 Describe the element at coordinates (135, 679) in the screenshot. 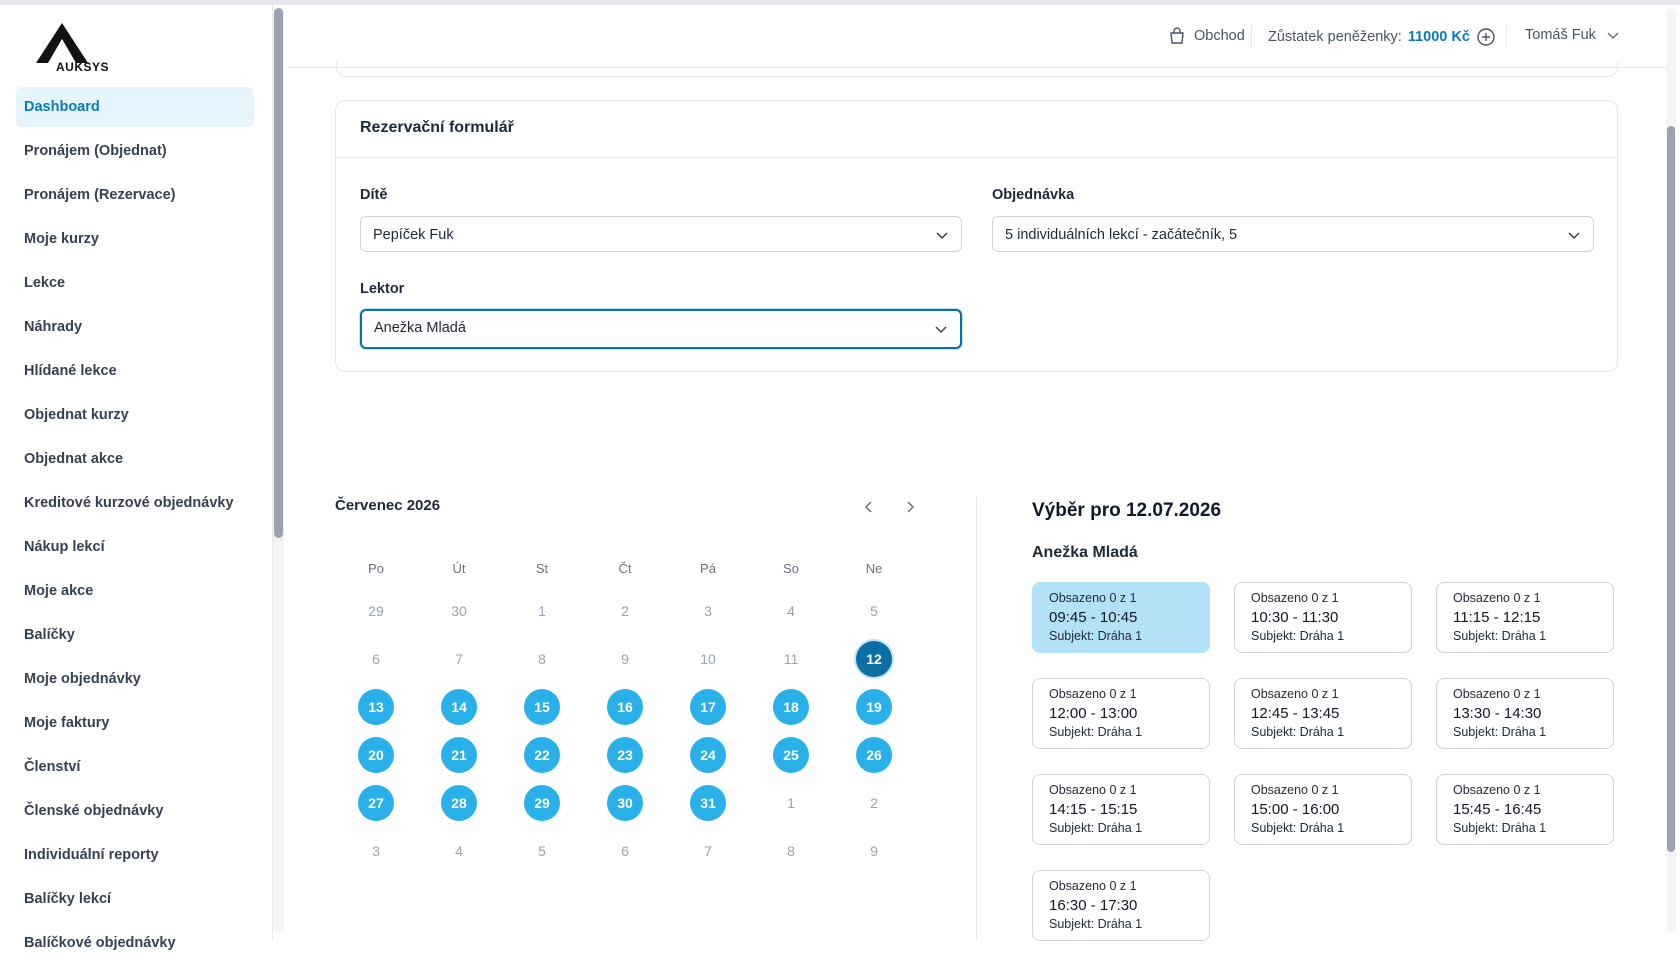

I see `sidebar-item: Moje objednávky` at that location.